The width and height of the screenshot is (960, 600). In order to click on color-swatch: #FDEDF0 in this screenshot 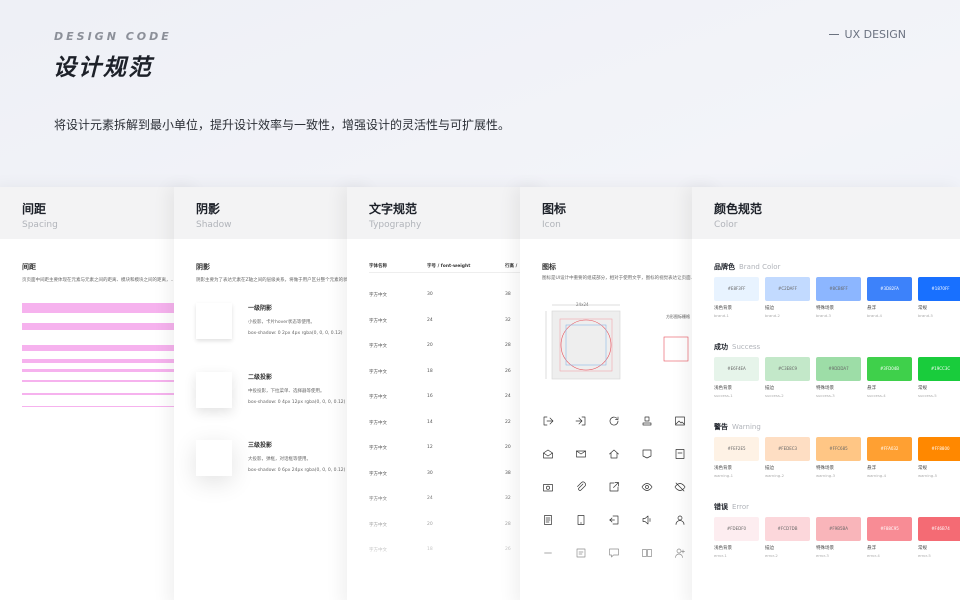, I will do `click(736, 529)`.